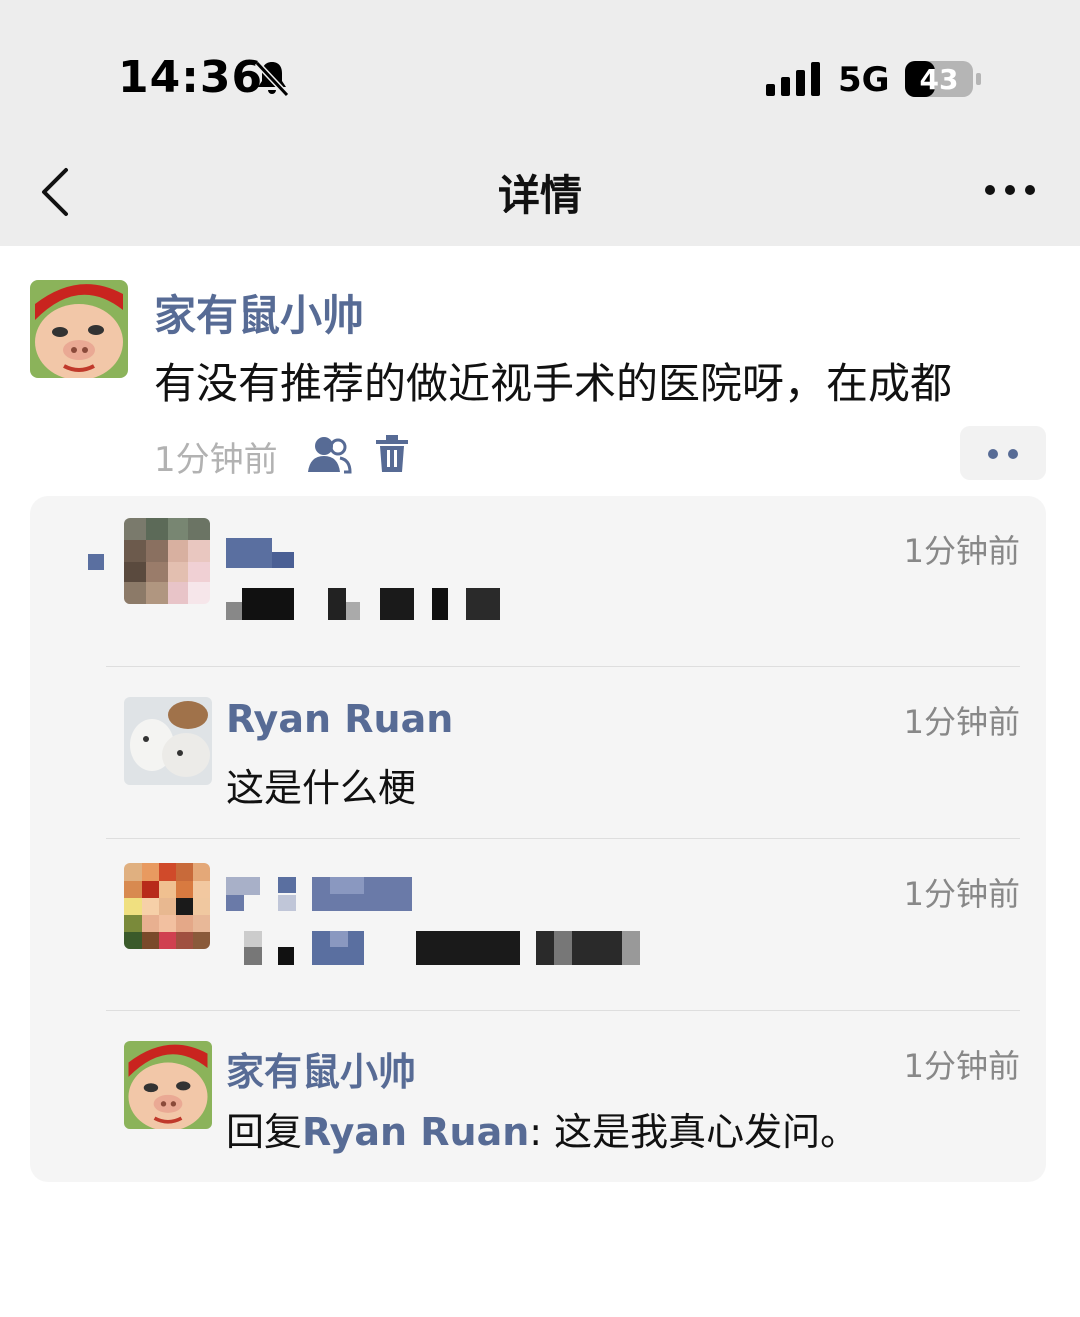  Describe the element at coordinates (539, 195) in the screenshot. I see `page-title: 详情` at that location.